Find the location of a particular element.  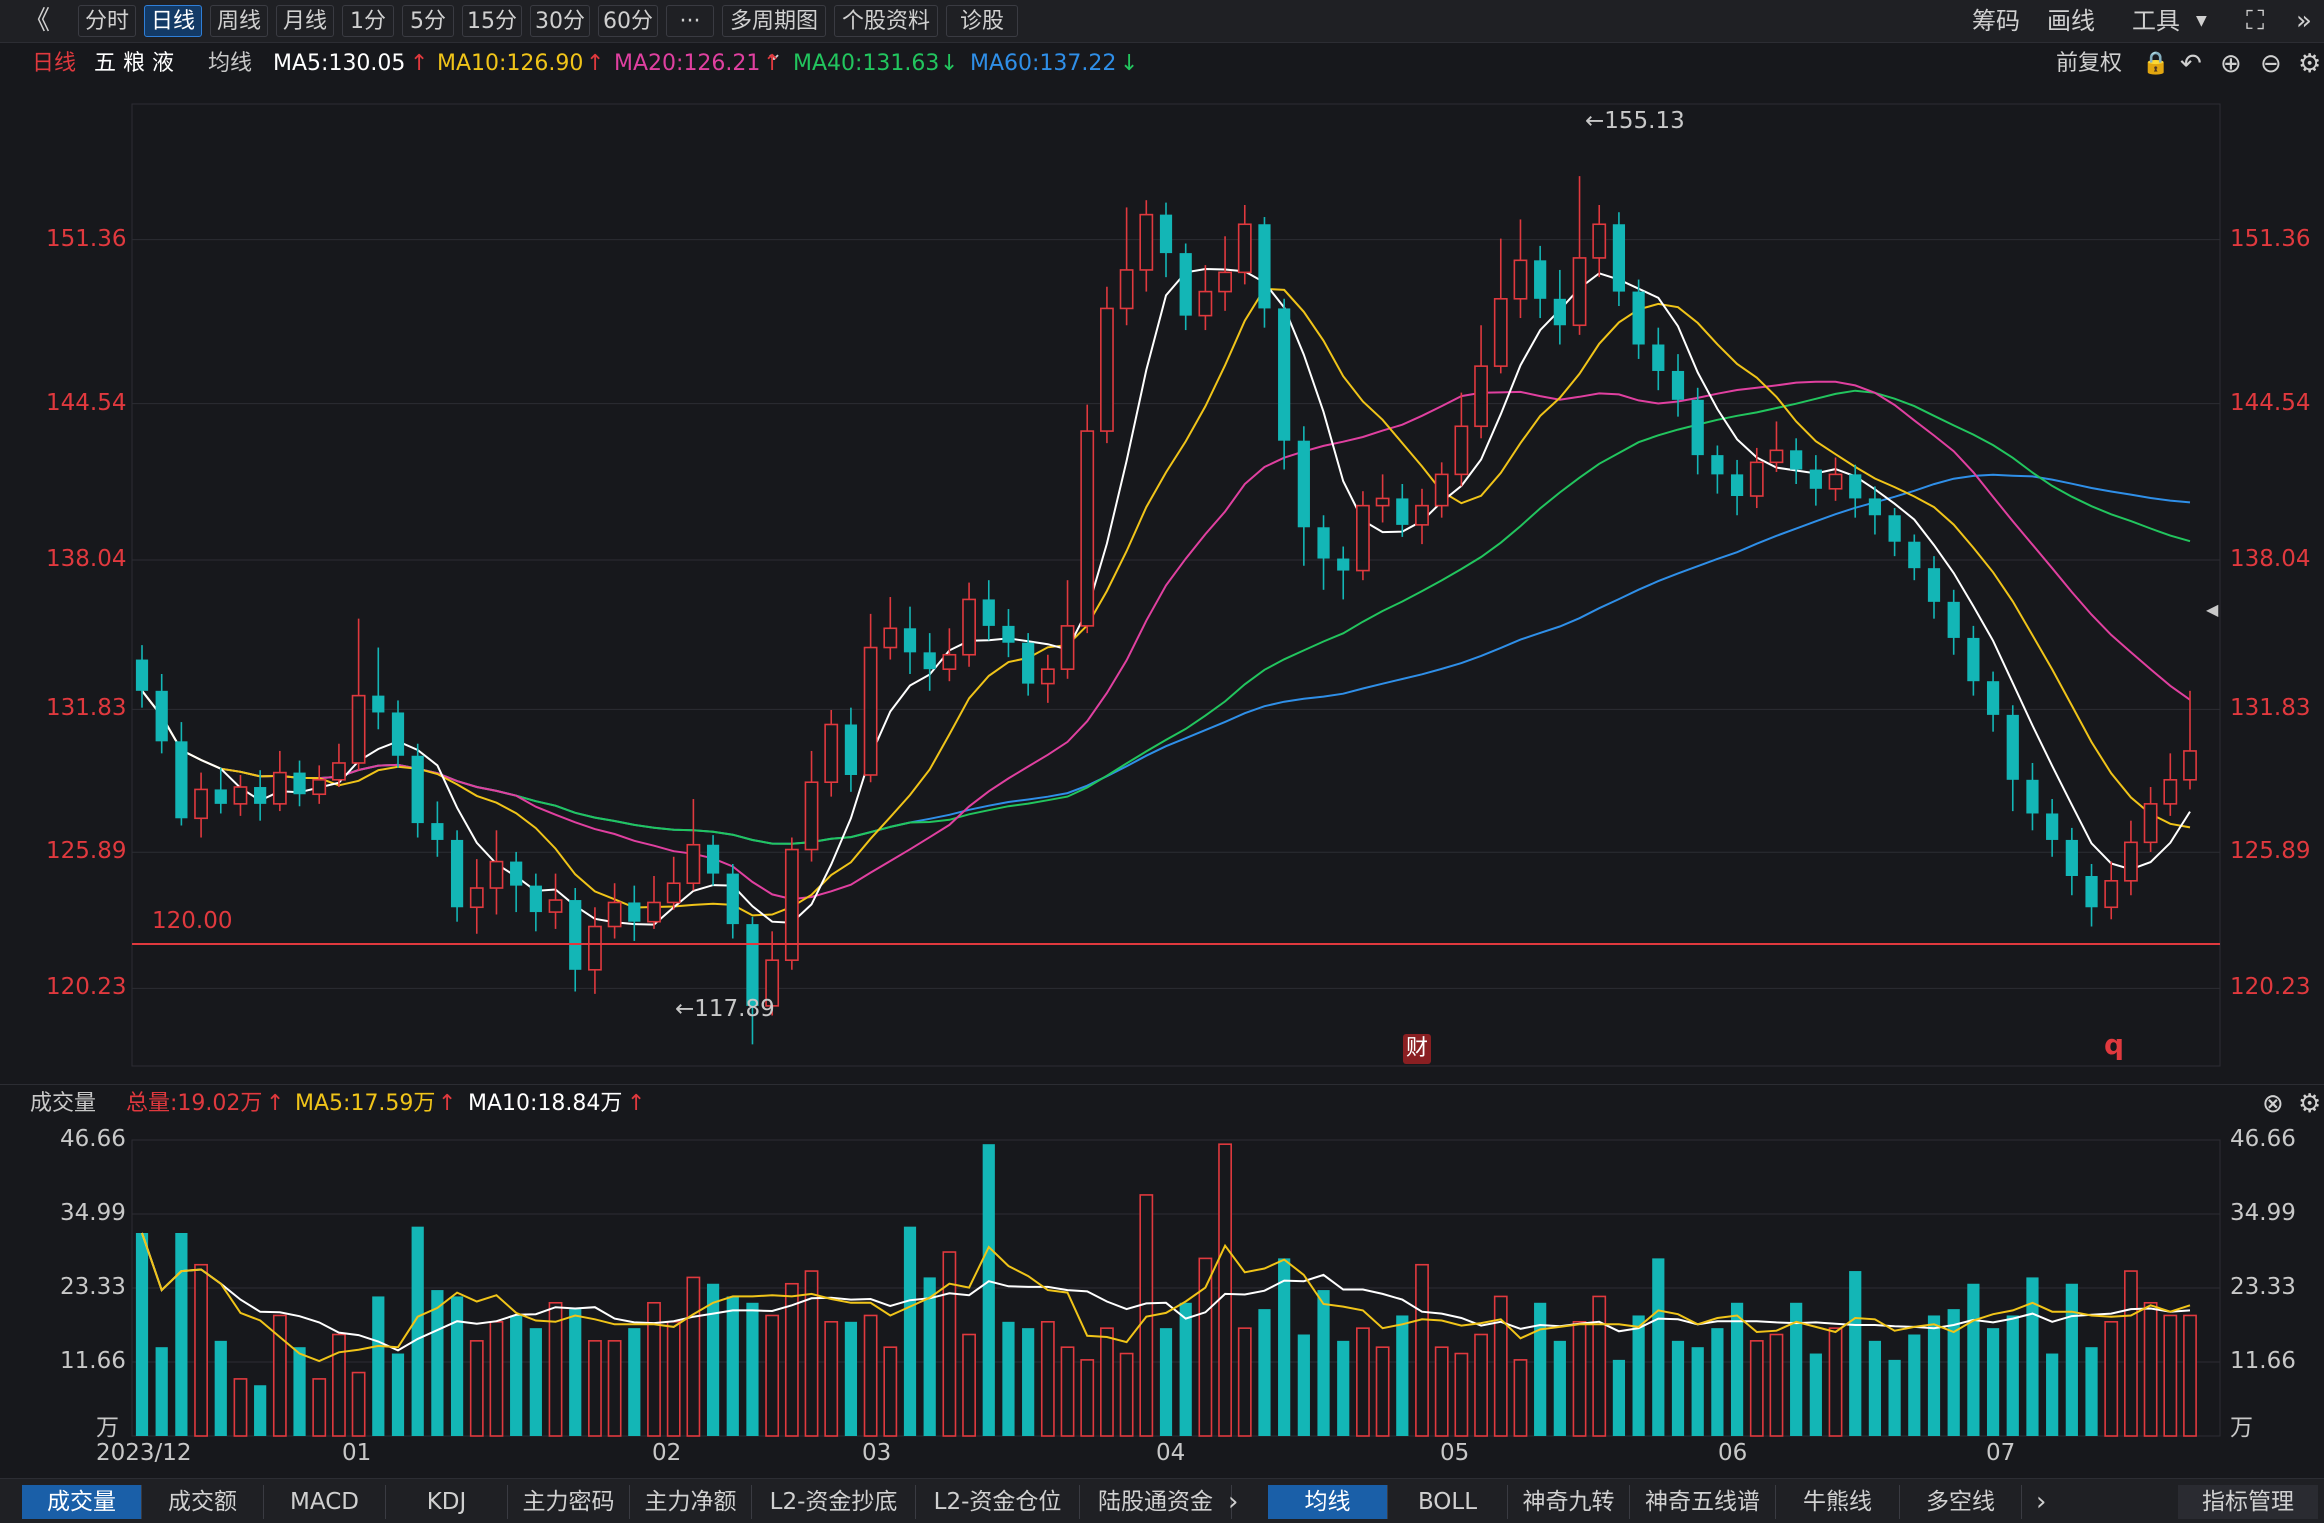

main-indicator-tab-2: 神奇九转 is located at coordinates (1569, 1502).